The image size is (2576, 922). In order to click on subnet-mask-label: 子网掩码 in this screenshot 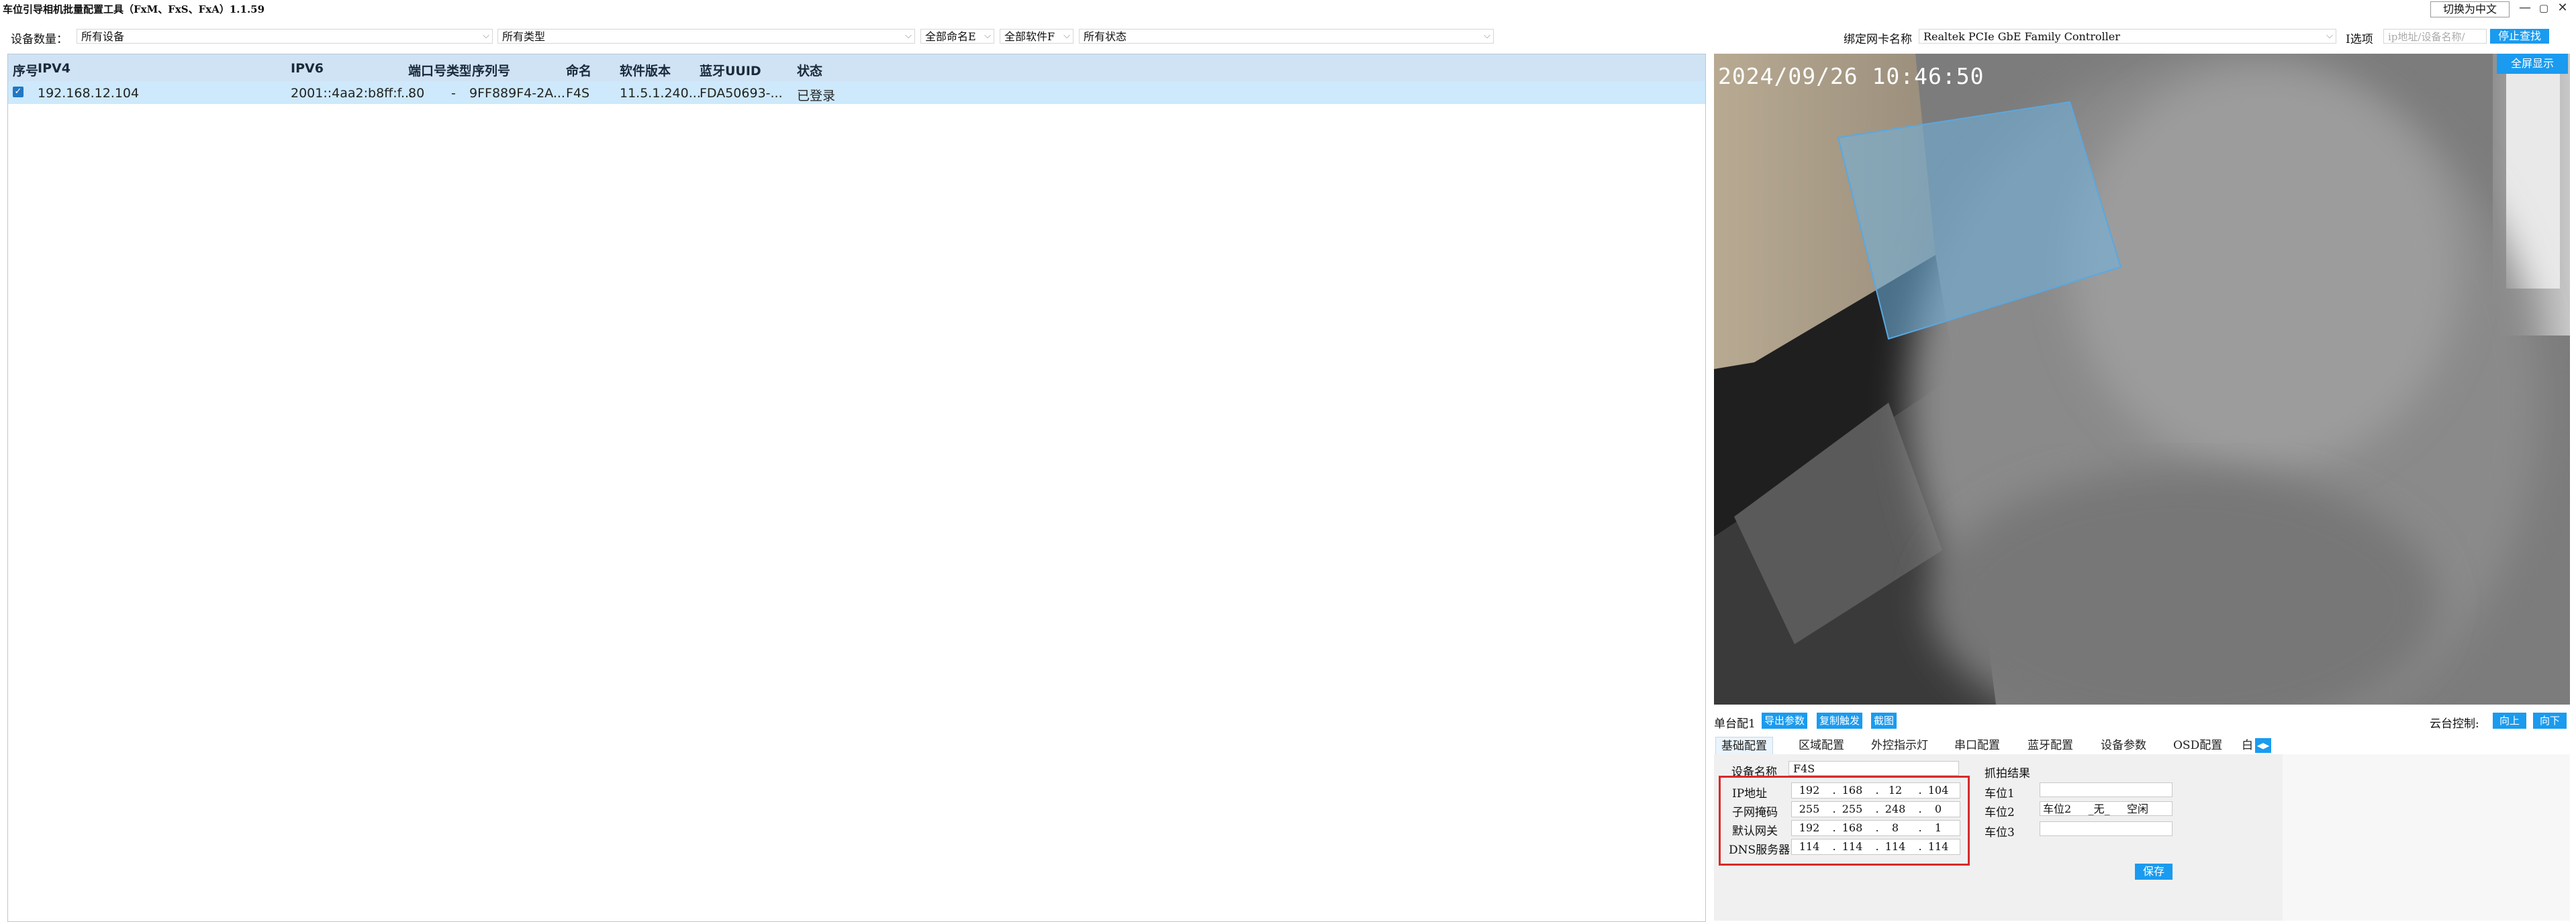, I will do `click(1755, 812)`.